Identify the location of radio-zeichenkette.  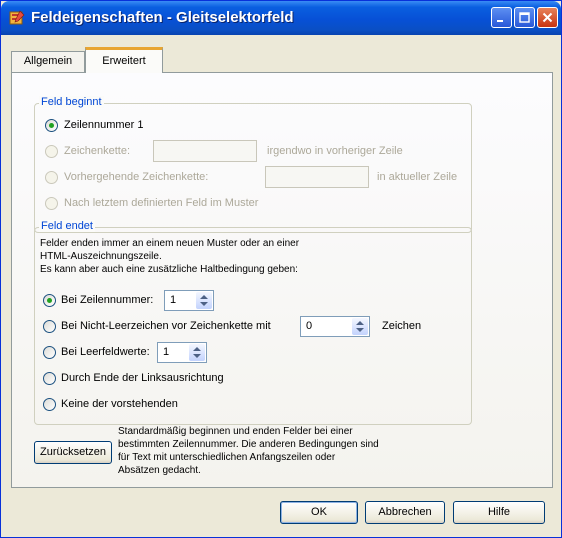
(51, 151).